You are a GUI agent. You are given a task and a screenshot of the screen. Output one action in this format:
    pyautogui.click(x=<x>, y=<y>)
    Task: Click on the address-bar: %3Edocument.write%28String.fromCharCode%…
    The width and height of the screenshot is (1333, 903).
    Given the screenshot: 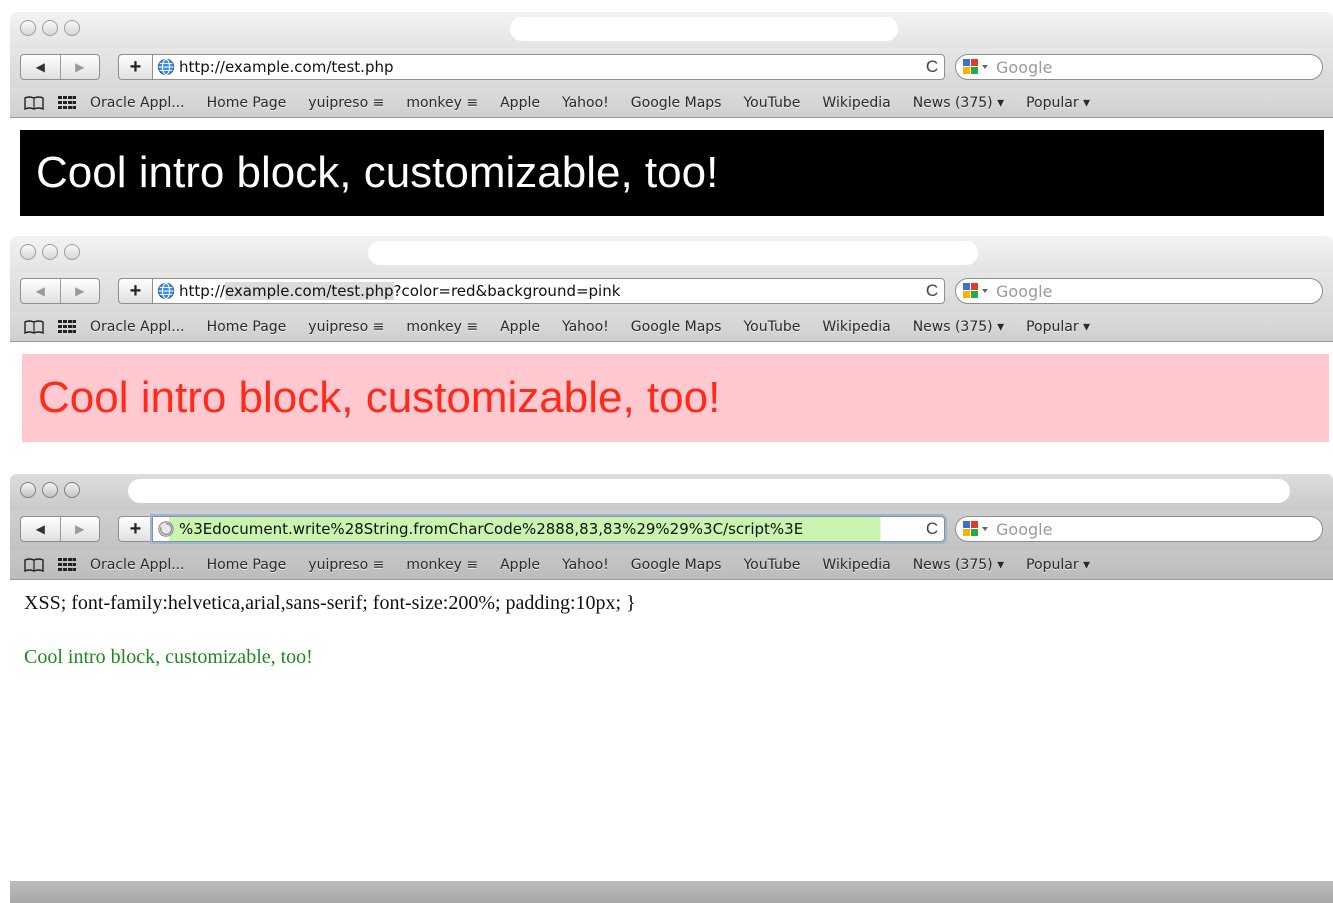 What is the action you would take?
    pyautogui.click(x=548, y=529)
    